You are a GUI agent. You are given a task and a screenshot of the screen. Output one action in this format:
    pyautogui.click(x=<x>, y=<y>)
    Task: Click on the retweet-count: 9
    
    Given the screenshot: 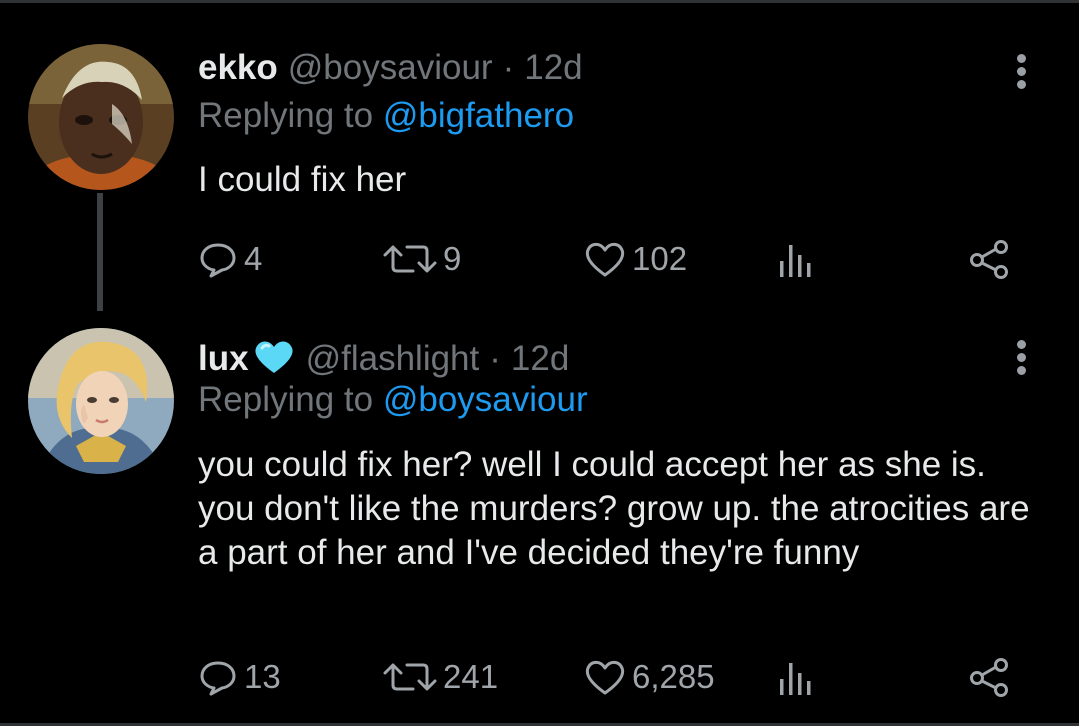 What is the action you would take?
    pyautogui.click(x=452, y=258)
    